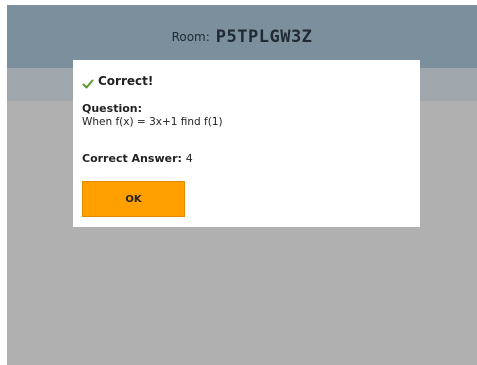  Describe the element at coordinates (190, 36) in the screenshot. I see `room-prefix-label: Room:` at that location.